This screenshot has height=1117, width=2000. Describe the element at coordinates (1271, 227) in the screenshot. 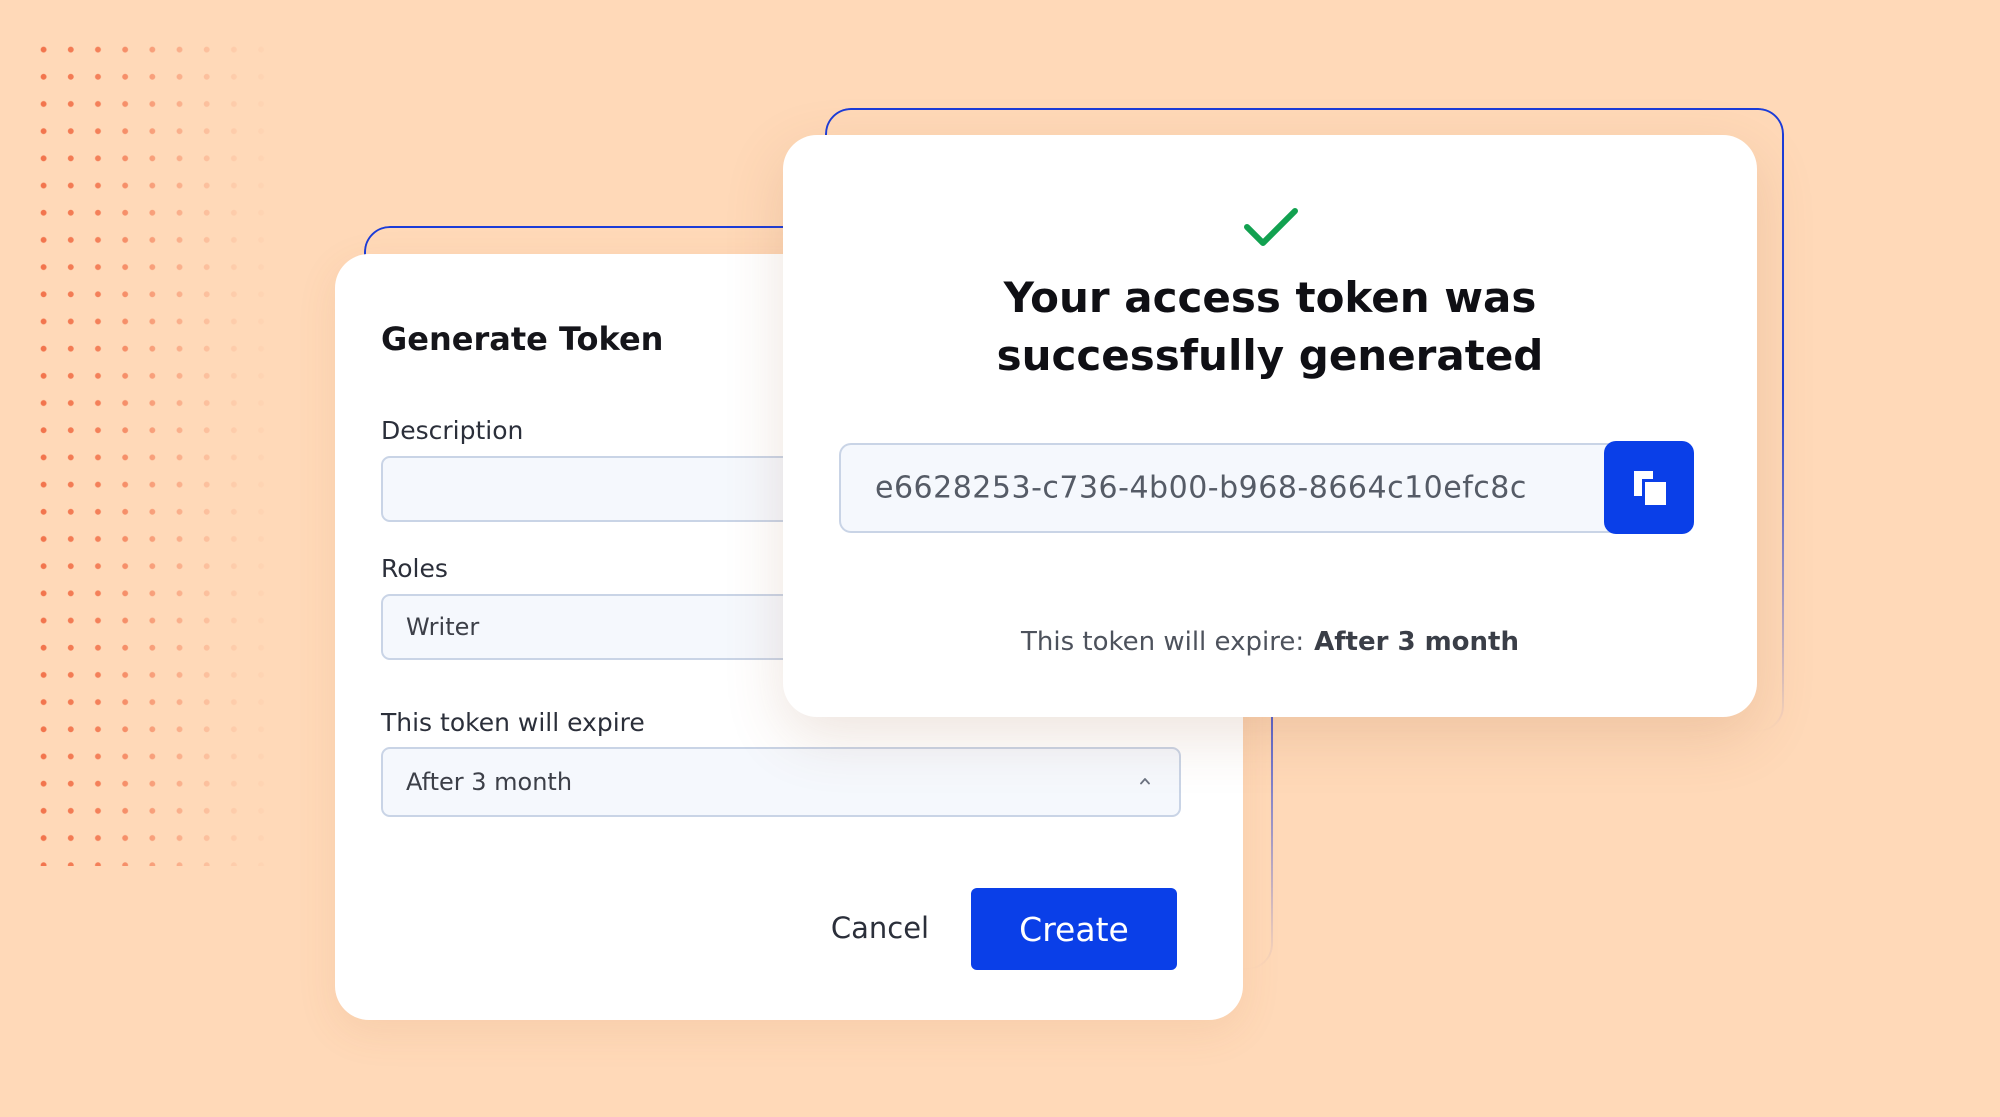

I see `check-icon` at that location.